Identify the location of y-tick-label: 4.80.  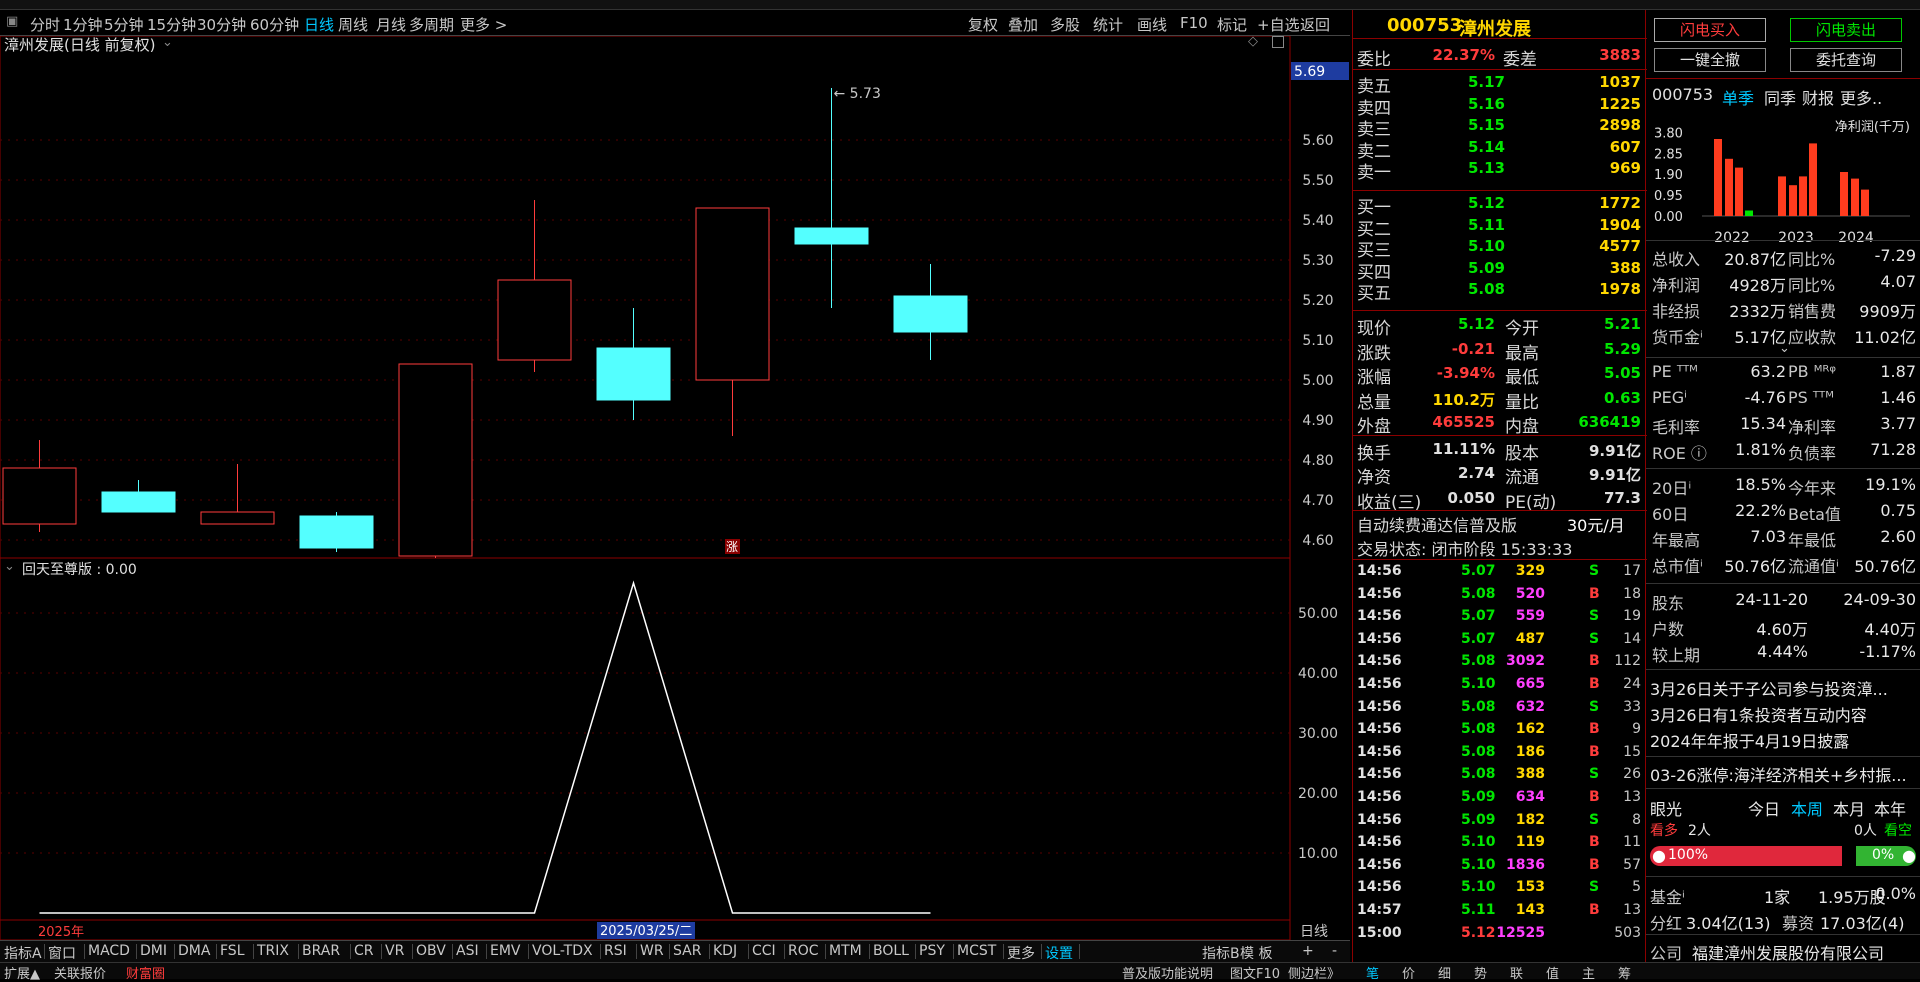
(1317, 461).